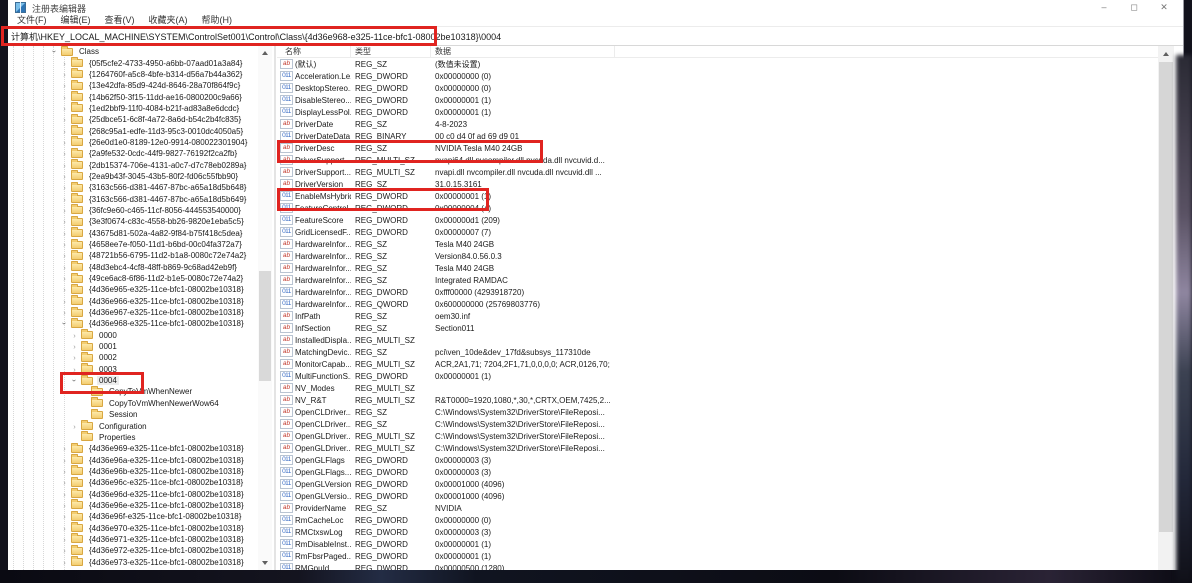 This screenshot has height=583, width=1192. What do you see at coordinates (140, 187) in the screenshot?
I see `tree-item: › {3163c566-d381-4467-87bc-a65a18d5b648}` at bounding box center [140, 187].